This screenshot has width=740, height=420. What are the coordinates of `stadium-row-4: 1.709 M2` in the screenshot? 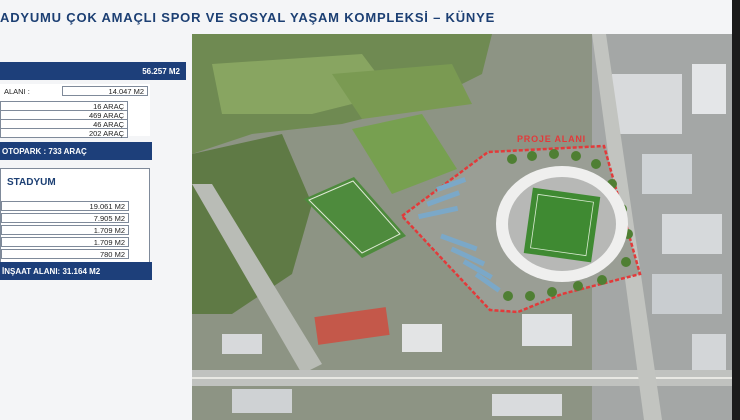 It's located at (65, 242).